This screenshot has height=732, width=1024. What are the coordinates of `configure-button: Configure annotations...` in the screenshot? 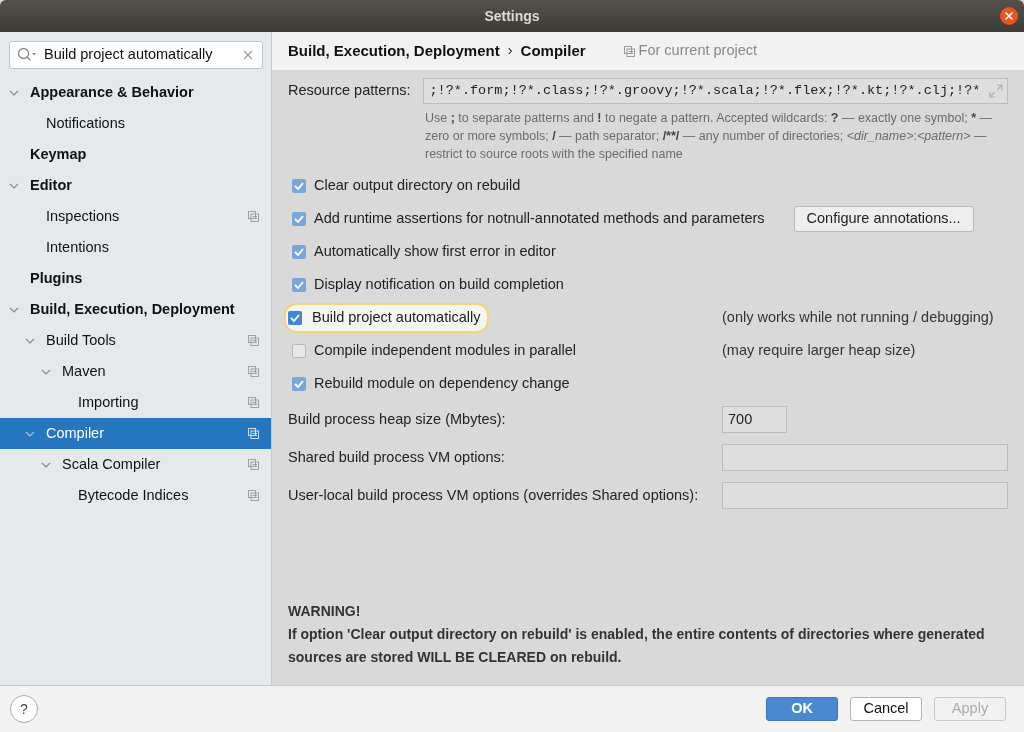 It's located at (883, 219).